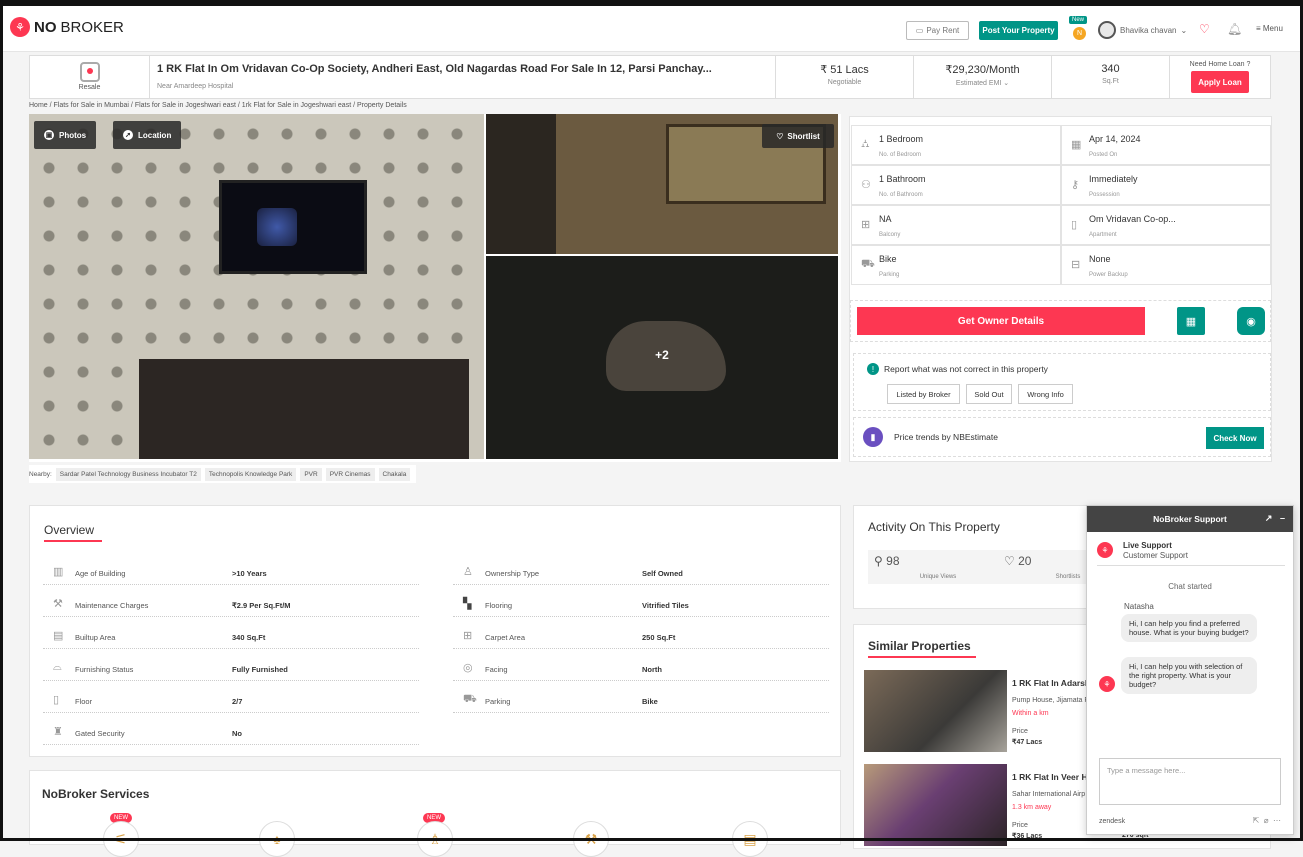 The width and height of the screenshot is (1303, 857). I want to click on agent-name: Natasha, so click(1139, 606).